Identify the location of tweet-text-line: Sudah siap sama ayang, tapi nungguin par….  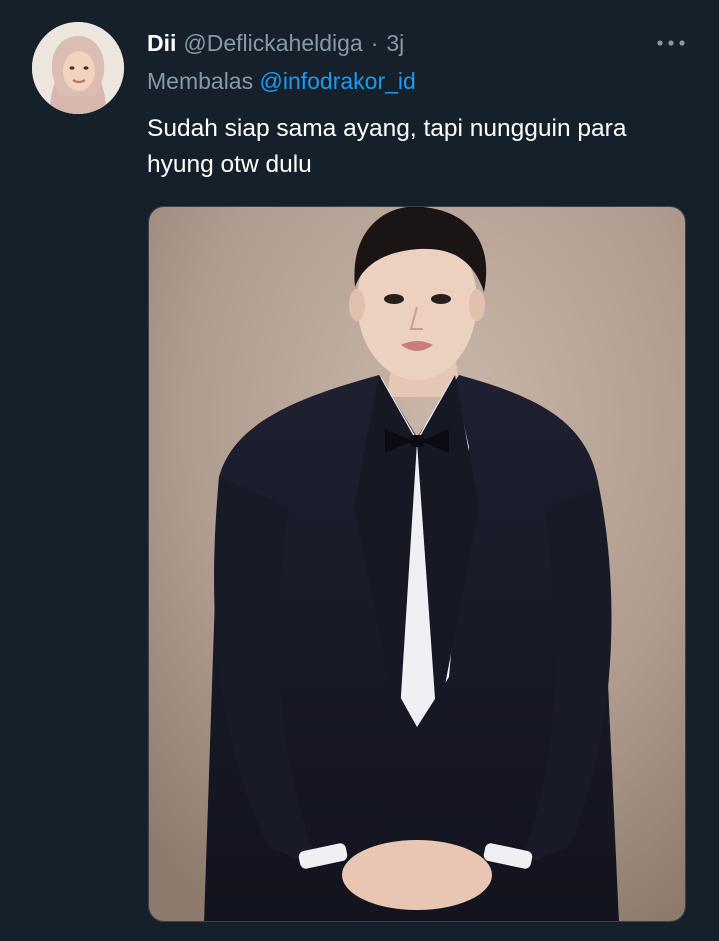
(387, 128).